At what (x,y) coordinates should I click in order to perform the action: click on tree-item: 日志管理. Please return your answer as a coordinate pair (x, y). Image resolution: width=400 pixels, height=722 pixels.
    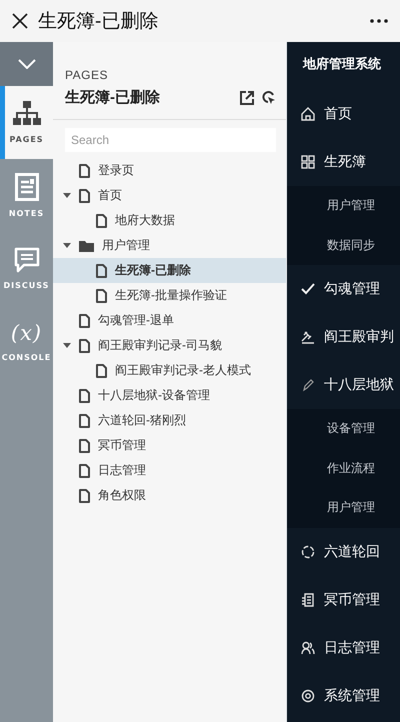
    Looking at the image, I should click on (169, 470).